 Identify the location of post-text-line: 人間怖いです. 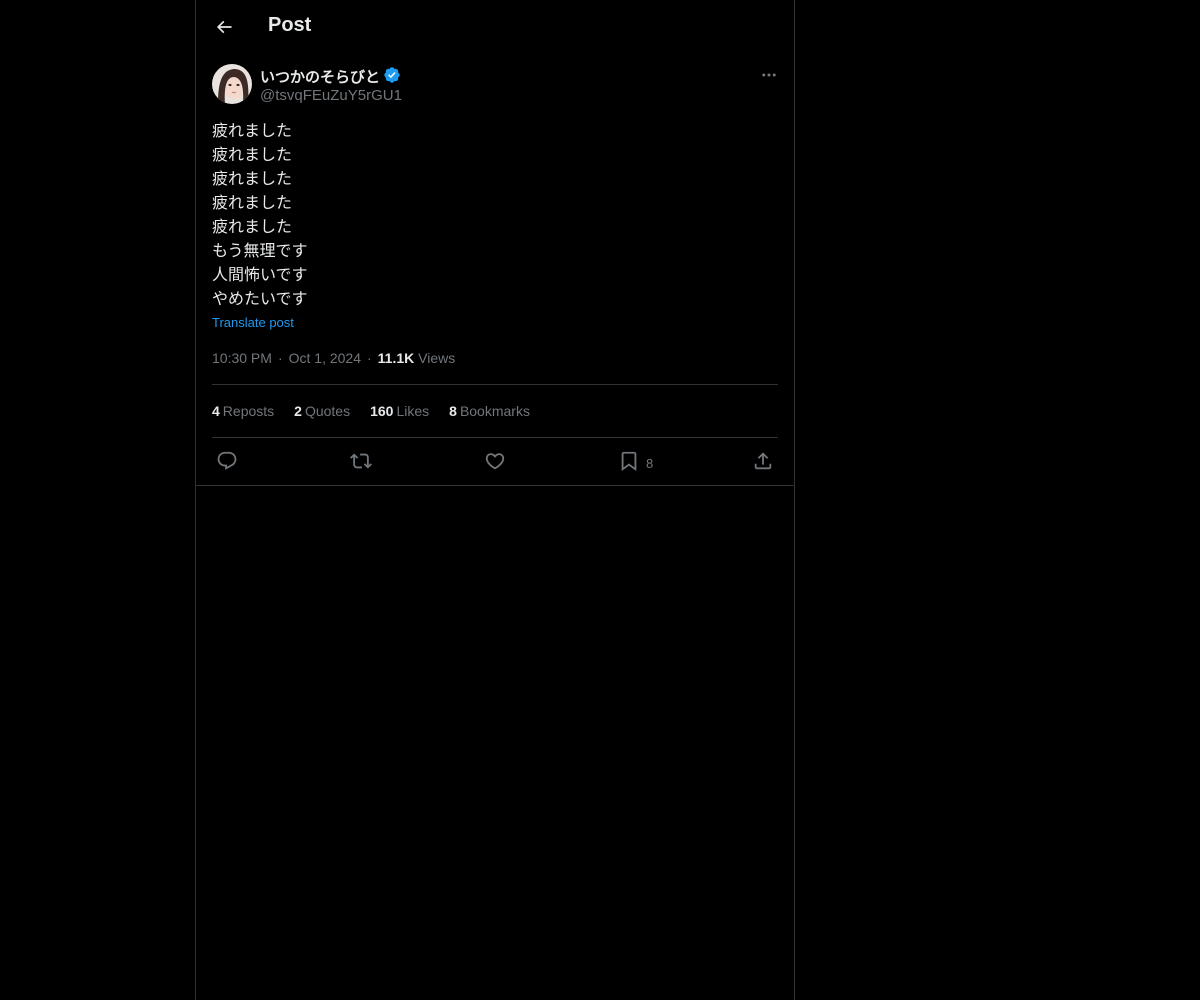
(260, 274).